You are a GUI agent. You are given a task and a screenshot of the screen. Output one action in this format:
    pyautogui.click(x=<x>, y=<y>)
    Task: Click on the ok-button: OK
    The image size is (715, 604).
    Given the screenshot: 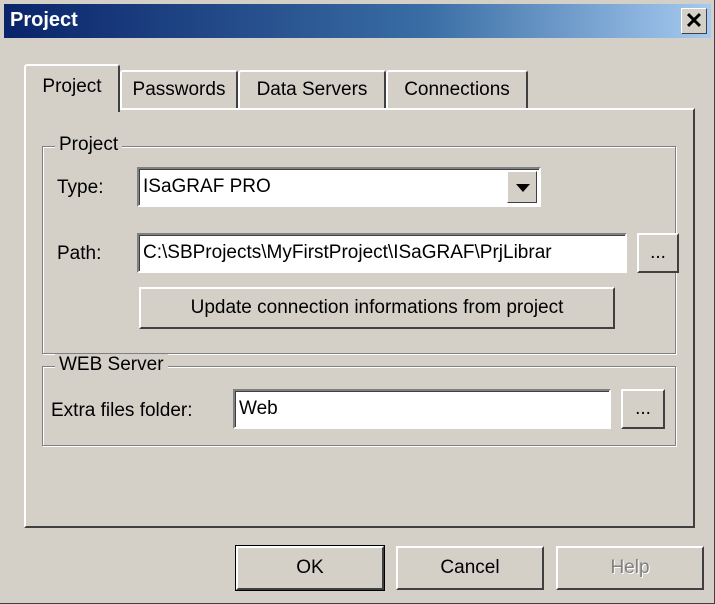 What is the action you would take?
    pyautogui.click(x=310, y=568)
    